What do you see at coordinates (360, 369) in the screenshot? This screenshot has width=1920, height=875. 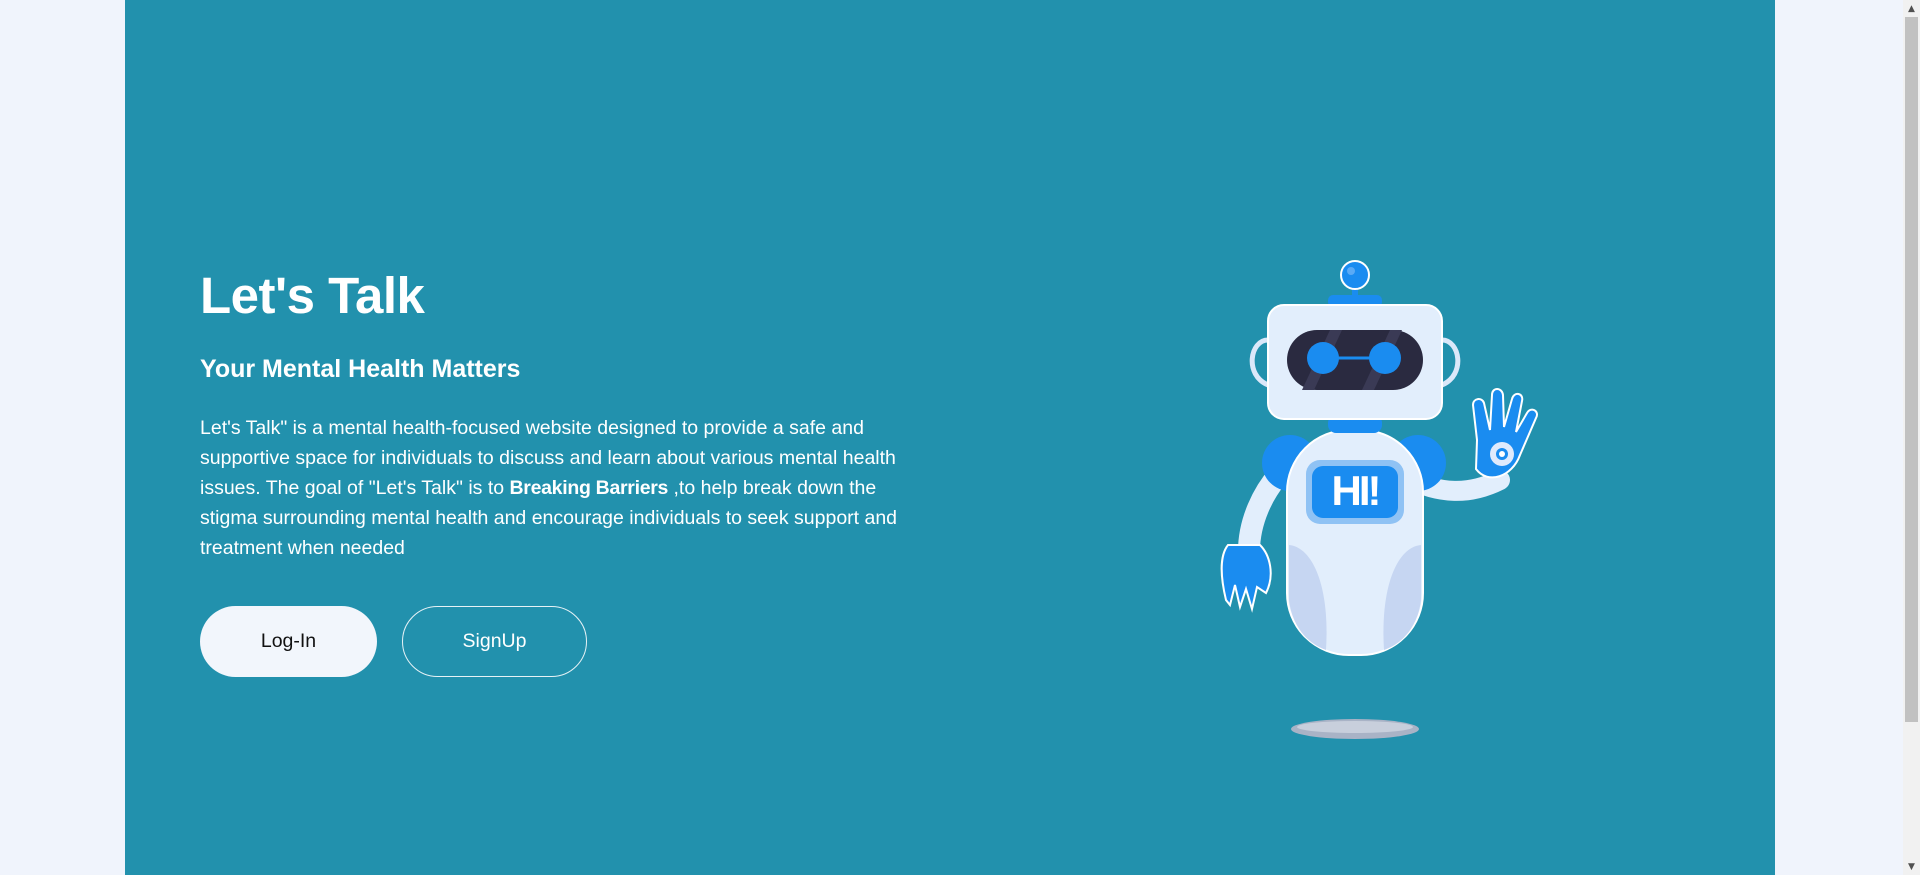 I see `page-subtitle: Your Mental Health Matters` at bounding box center [360, 369].